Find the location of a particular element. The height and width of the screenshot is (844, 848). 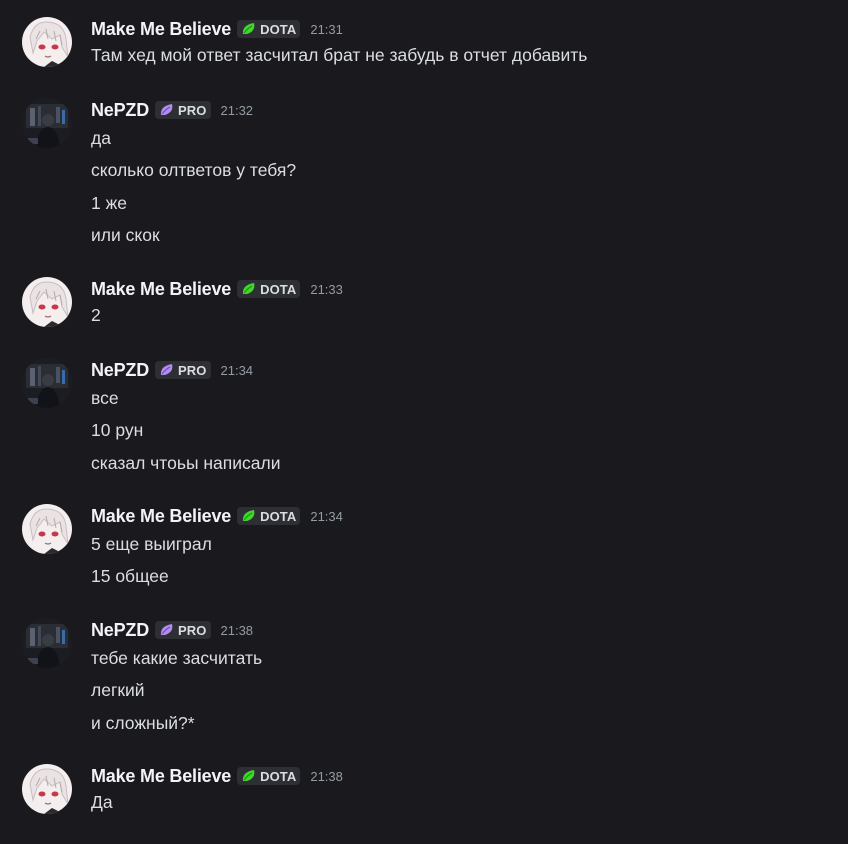

timestamp: 21:31 is located at coordinates (326, 29).